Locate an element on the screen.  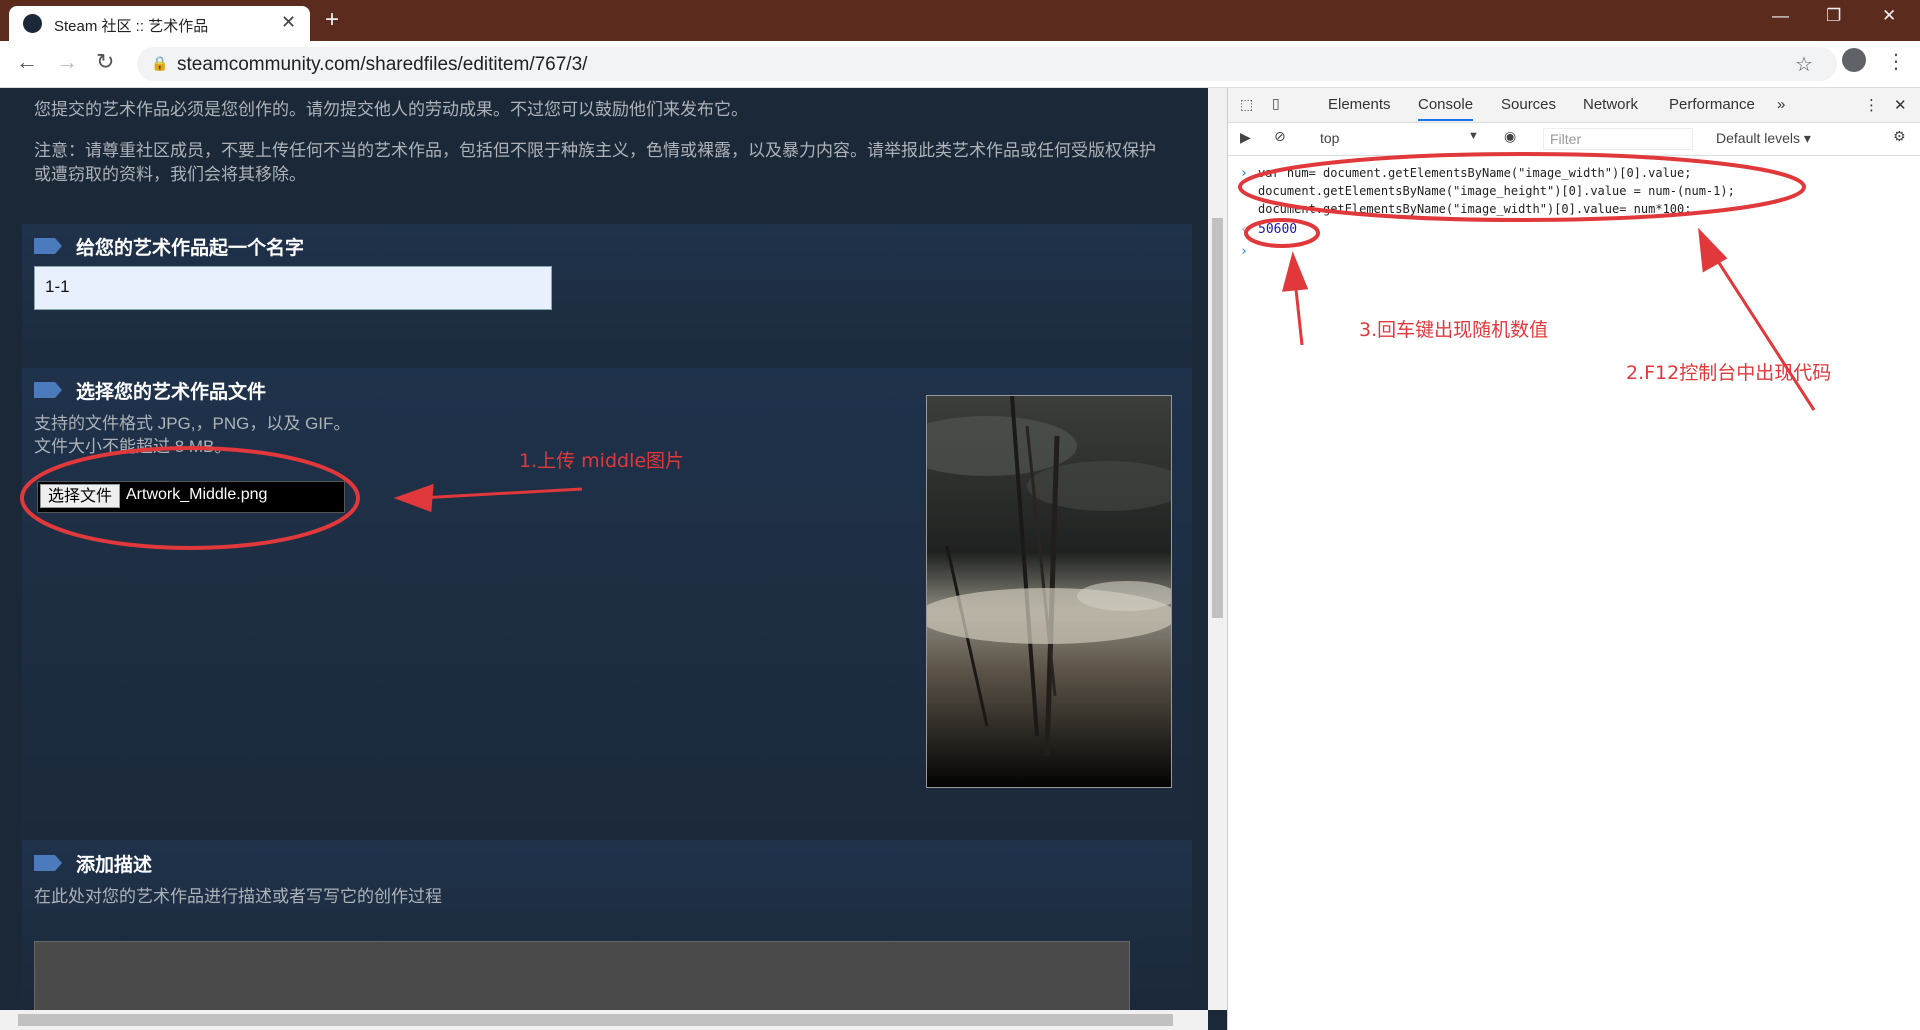
input-echo-icon: › is located at coordinates (1244, 173).